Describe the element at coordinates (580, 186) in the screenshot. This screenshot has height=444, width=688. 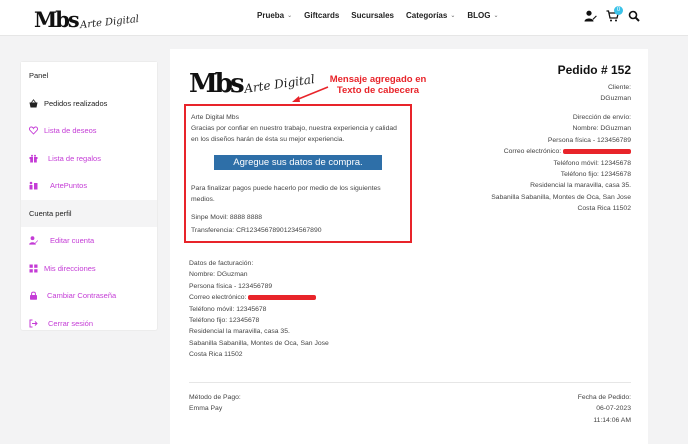
I see `shipping-address-1: Residencial la maravilla, casa 35.` at that location.